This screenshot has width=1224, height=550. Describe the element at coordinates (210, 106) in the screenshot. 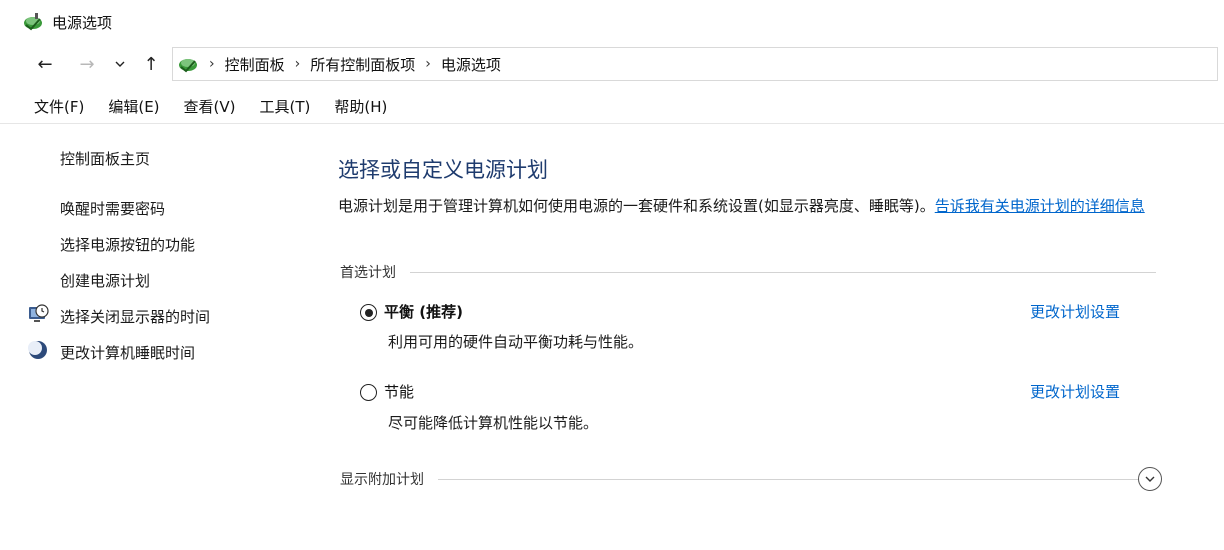

I see `menu-view: 查看(V)` at that location.